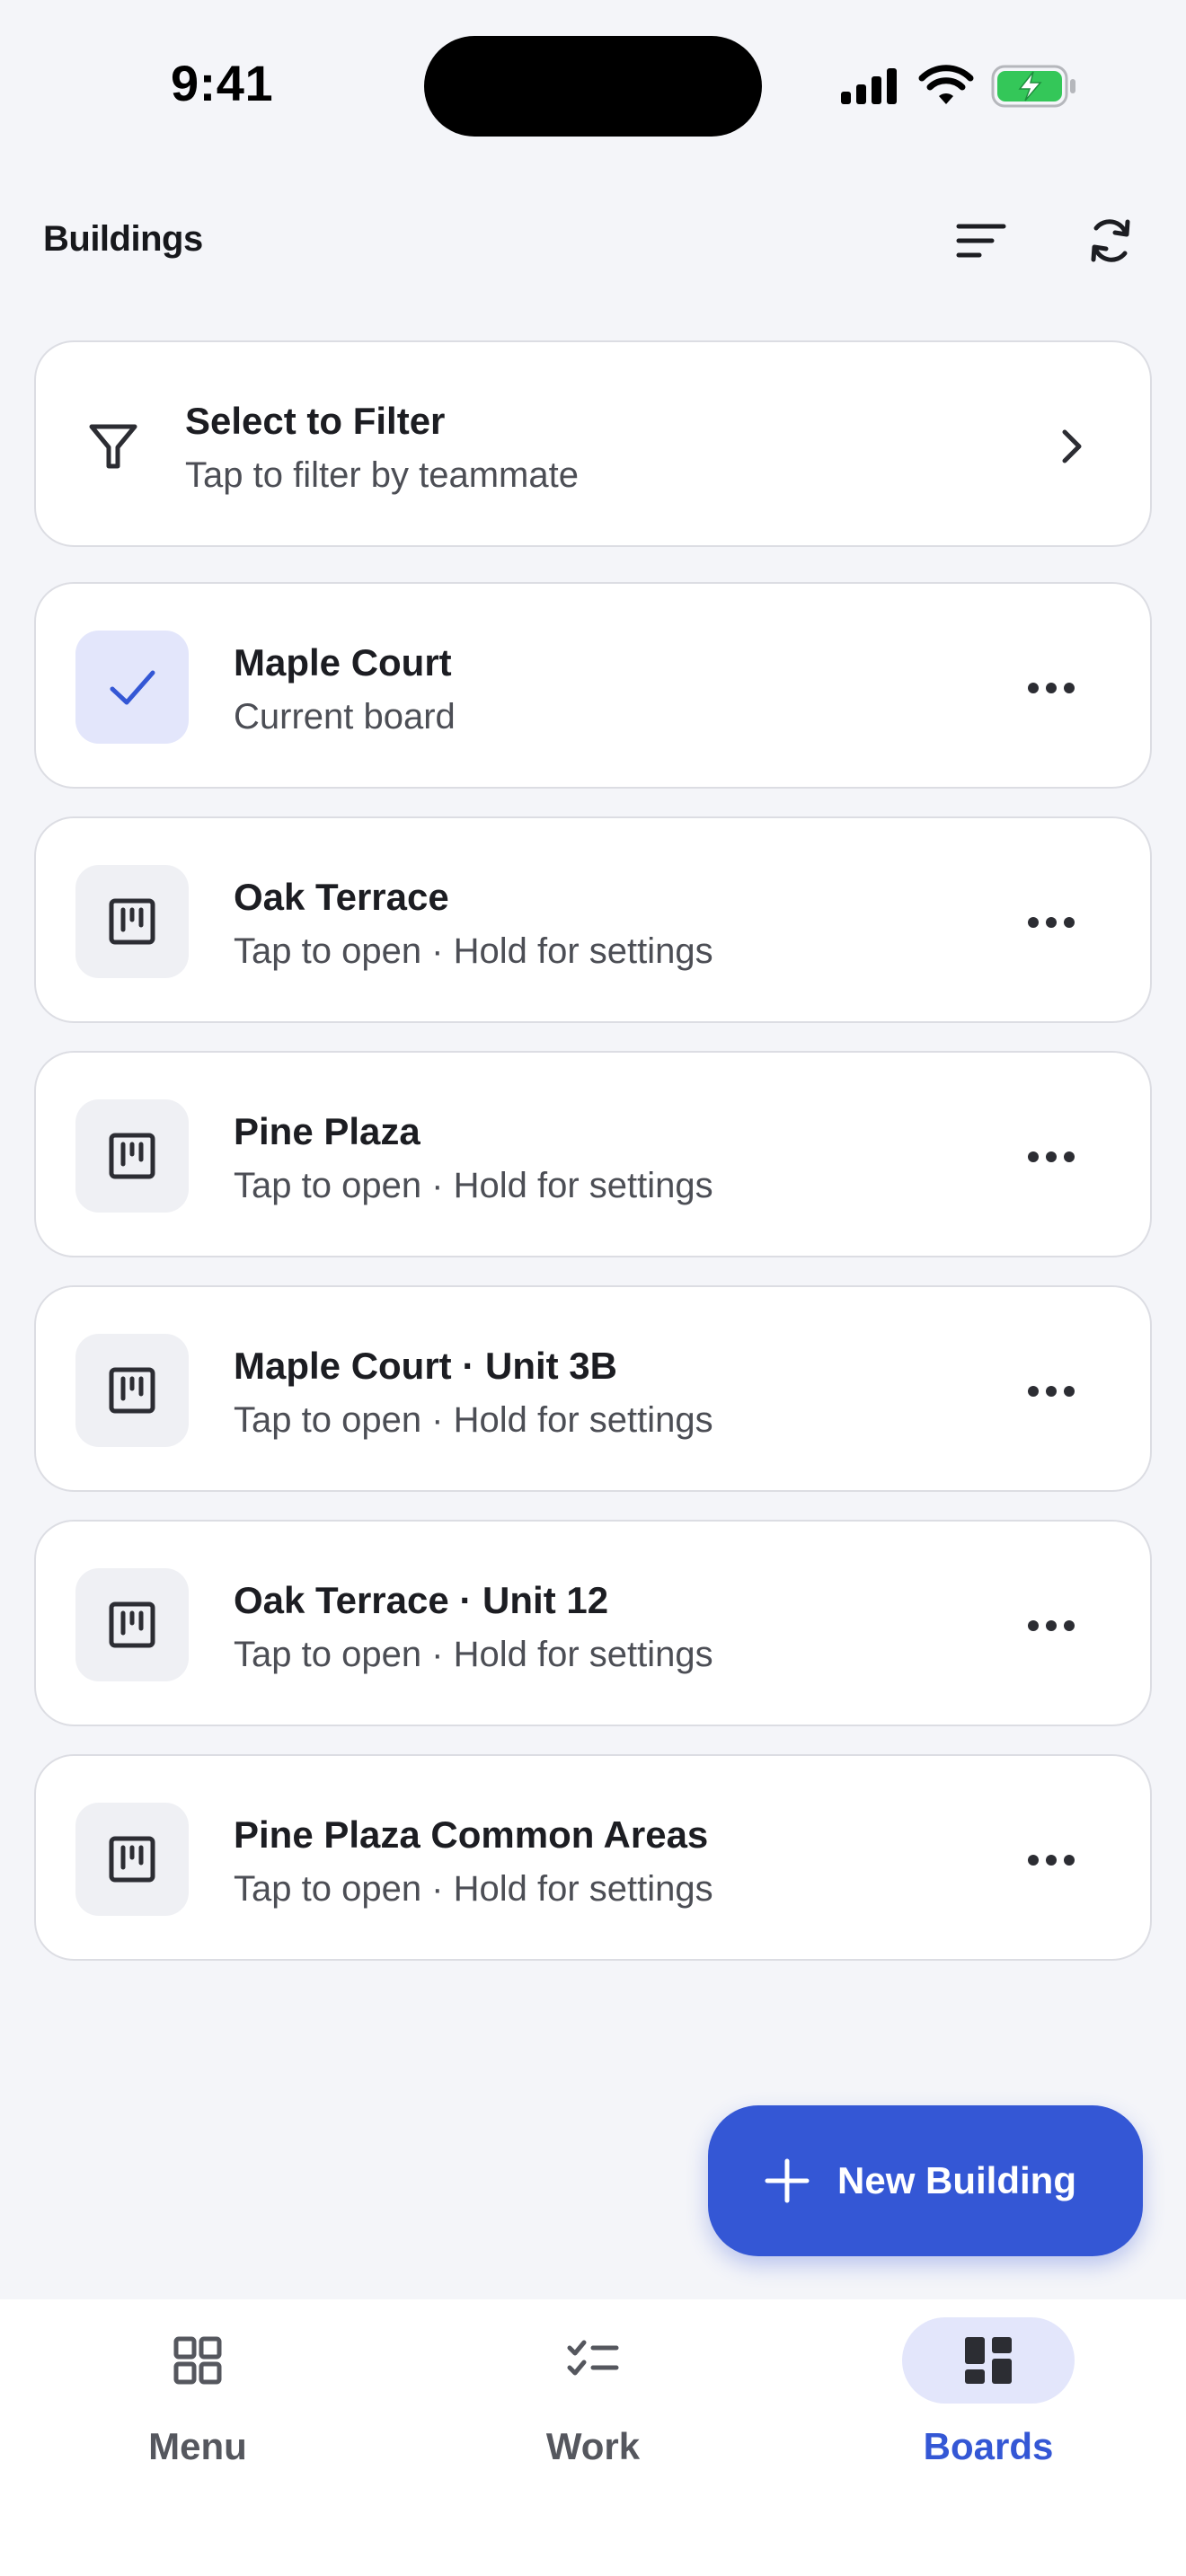  I want to click on status-bar: 9:41, so click(593, 85).